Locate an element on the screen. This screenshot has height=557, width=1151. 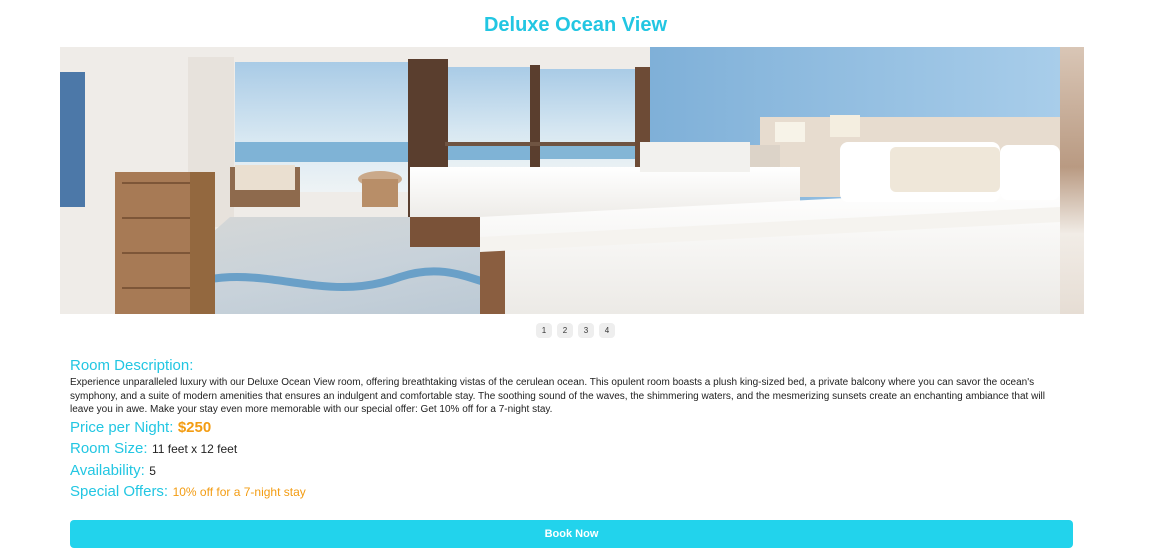
price-label: Price per Night: is located at coordinates (122, 427).